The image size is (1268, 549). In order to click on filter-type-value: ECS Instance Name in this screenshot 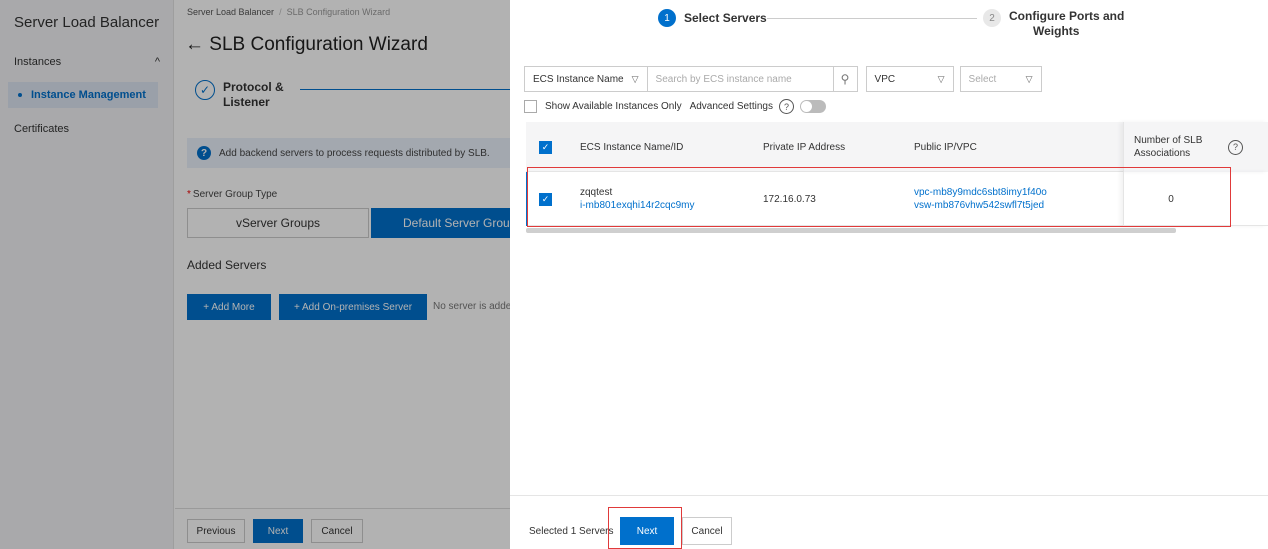, I will do `click(578, 79)`.